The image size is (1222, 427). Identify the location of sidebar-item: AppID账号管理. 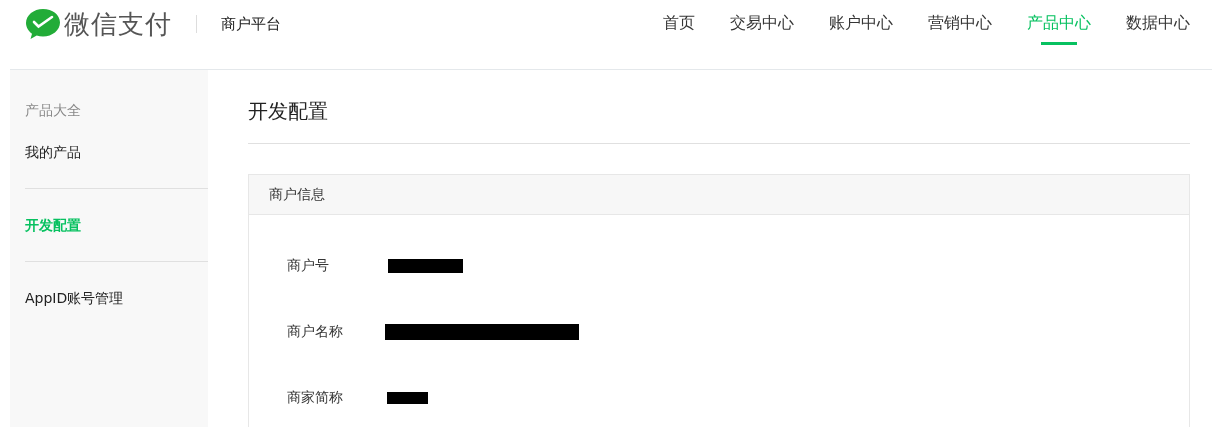
(116, 299).